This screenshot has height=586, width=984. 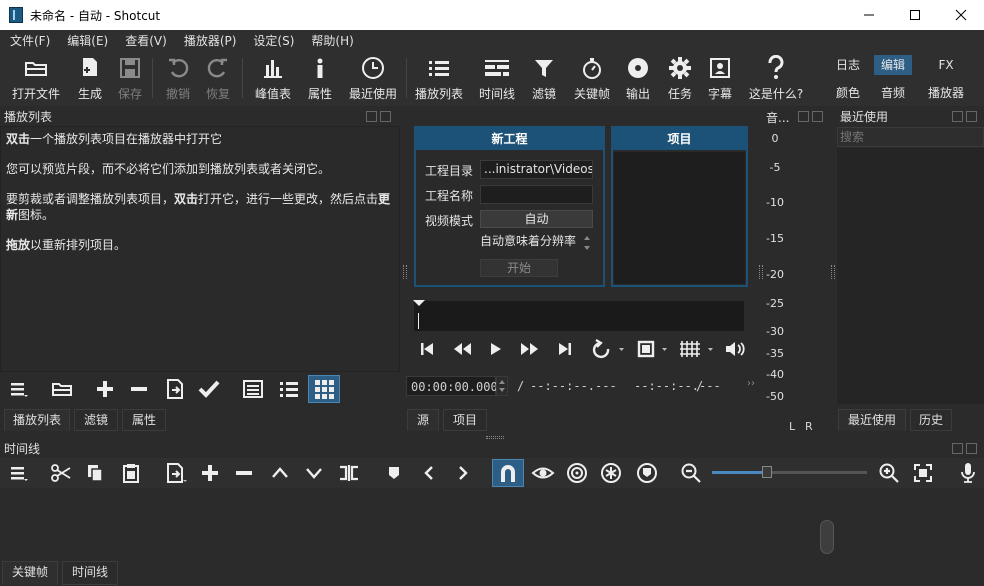 What do you see at coordinates (324, 389) in the screenshot?
I see `playlist-grid-view-button` at bounding box center [324, 389].